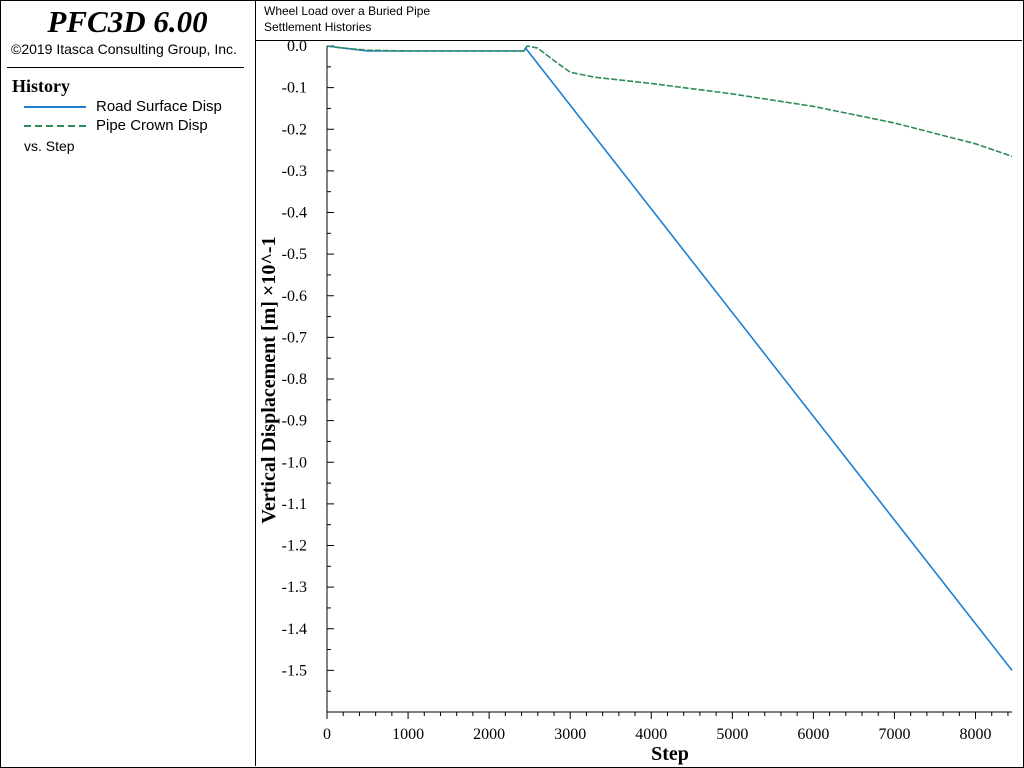 The image size is (1024, 768). I want to click on x-axis-title: Step, so click(670, 754).